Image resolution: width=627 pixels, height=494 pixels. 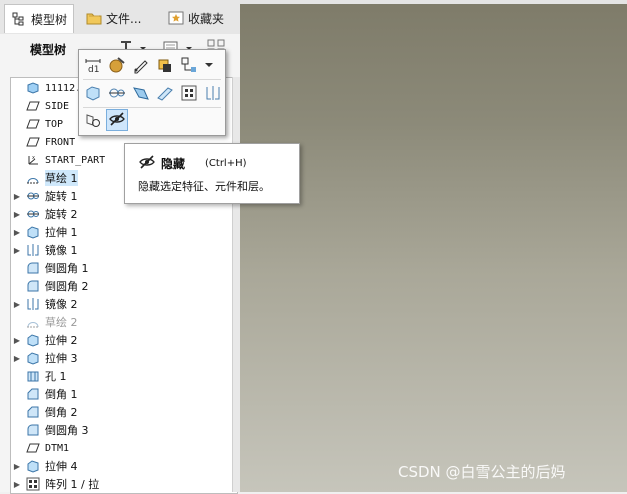 What do you see at coordinates (173, 164) in the screenshot?
I see `tooltip-title: 隐藏` at bounding box center [173, 164].